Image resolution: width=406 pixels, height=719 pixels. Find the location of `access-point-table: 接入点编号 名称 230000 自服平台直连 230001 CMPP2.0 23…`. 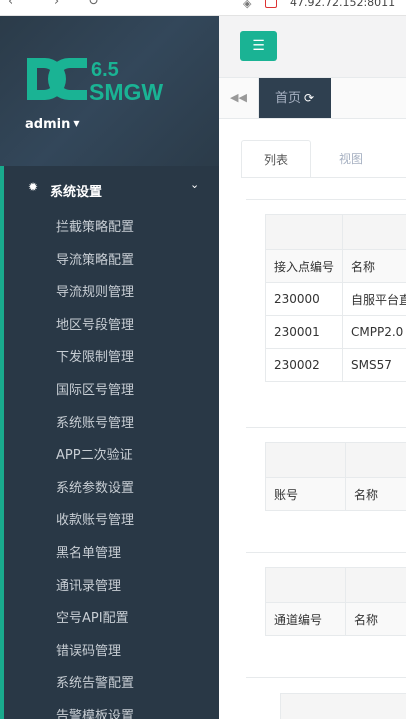

access-point-table: 接入点编号 名称 230000 自服平台直连 230001 CMPP2.0 23… is located at coordinates (335, 298).